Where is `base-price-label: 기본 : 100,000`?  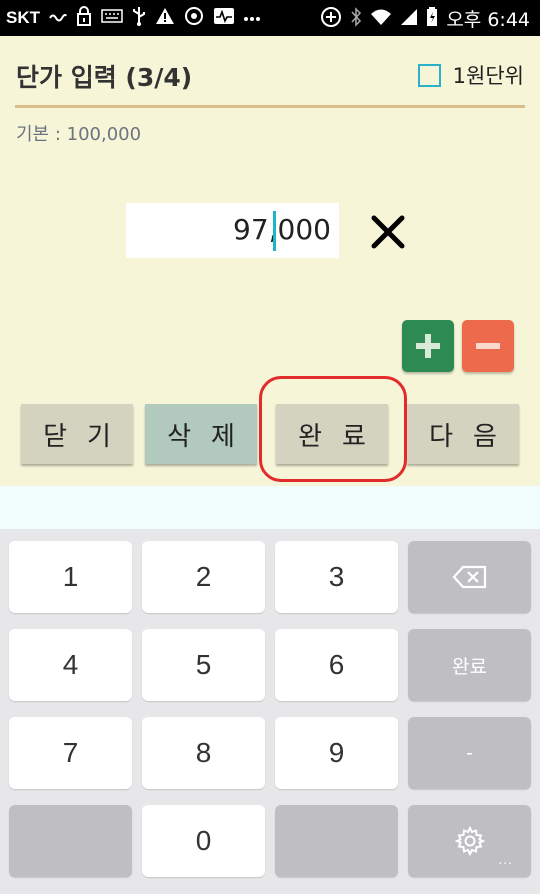
base-price-label: 기본 : 100,000 is located at coordinates (79, 134).